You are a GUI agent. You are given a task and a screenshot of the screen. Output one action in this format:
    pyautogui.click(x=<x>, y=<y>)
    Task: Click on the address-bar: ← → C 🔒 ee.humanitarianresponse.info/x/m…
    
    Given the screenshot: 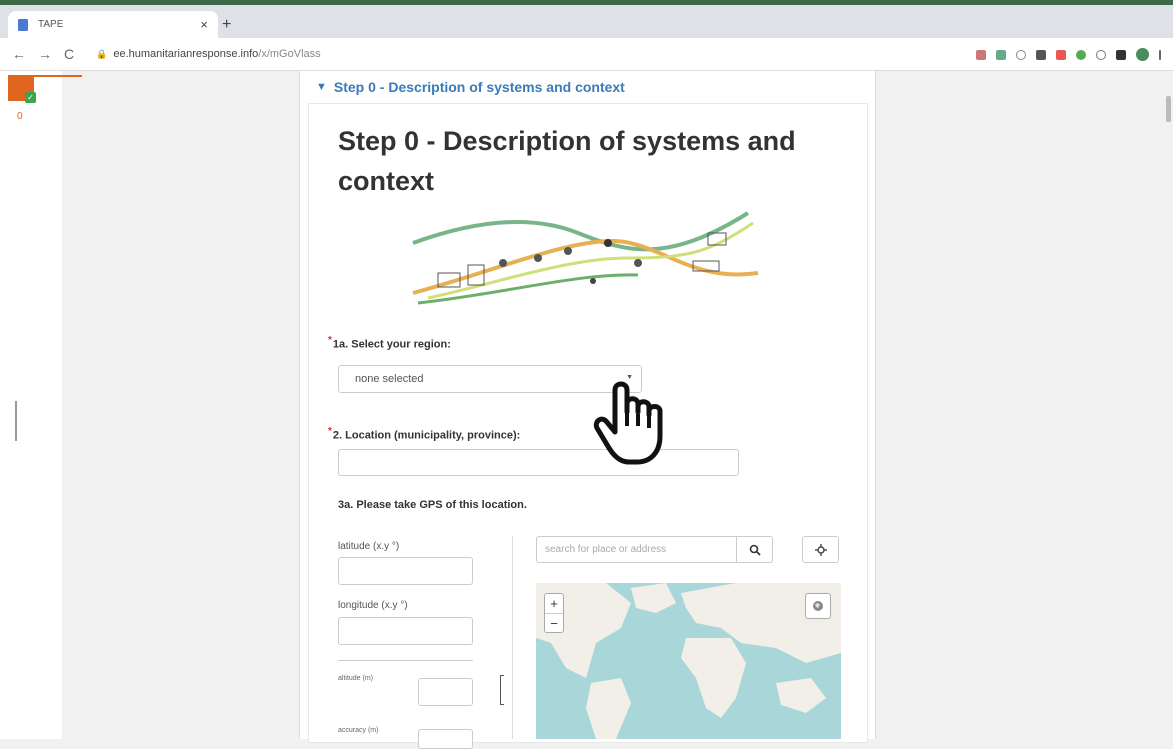 What is the action you would take?
    pyautogui.click(x=586, y=54)
    